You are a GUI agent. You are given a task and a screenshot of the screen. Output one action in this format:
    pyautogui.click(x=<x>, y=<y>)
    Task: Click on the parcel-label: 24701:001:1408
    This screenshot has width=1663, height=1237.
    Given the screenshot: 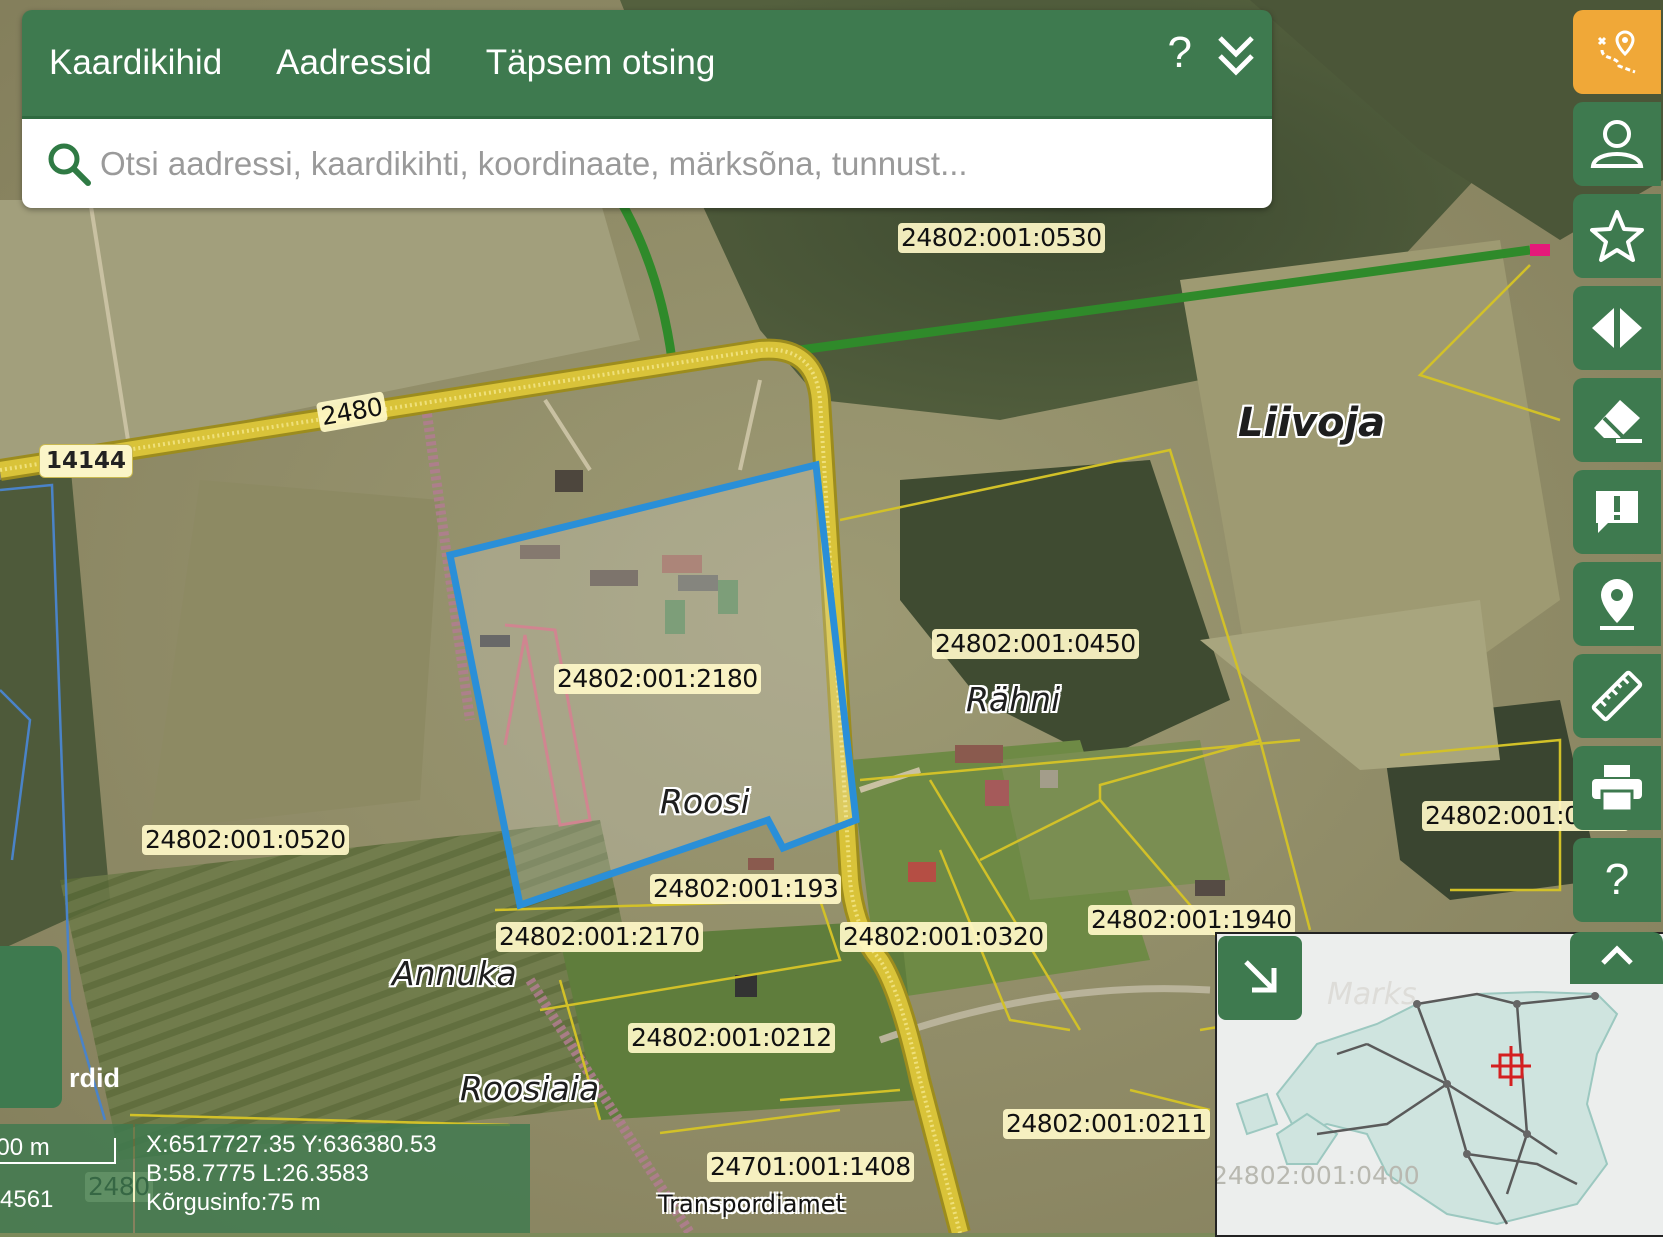 What is the action you would take?
    pyautogui.click(x=810, y=1167)
    